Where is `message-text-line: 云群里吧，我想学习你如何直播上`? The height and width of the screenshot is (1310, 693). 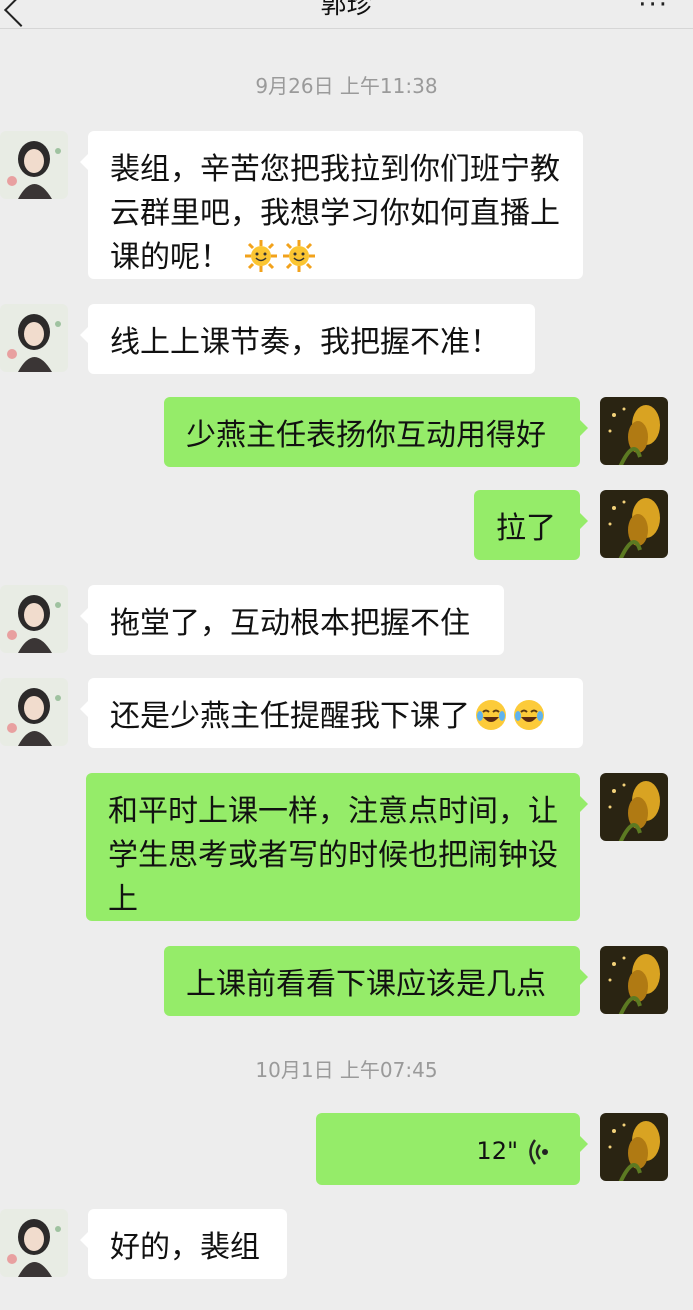
message-text-line: 云群里吧，我想学习你如何直播上 is located at coordinates (335, 213).